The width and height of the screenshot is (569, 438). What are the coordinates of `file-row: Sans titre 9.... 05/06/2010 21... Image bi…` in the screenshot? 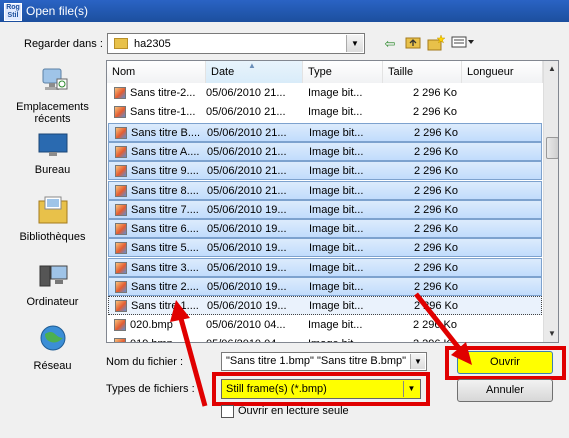 It's located at (325, 171).